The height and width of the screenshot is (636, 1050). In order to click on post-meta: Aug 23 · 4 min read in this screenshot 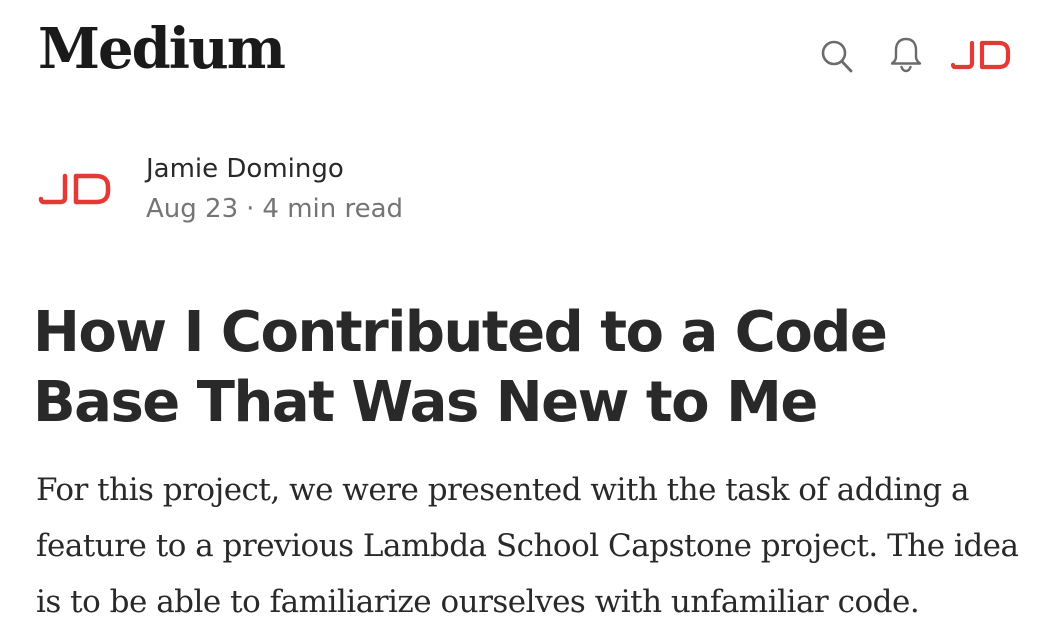, I will do `click(274, 209)`.